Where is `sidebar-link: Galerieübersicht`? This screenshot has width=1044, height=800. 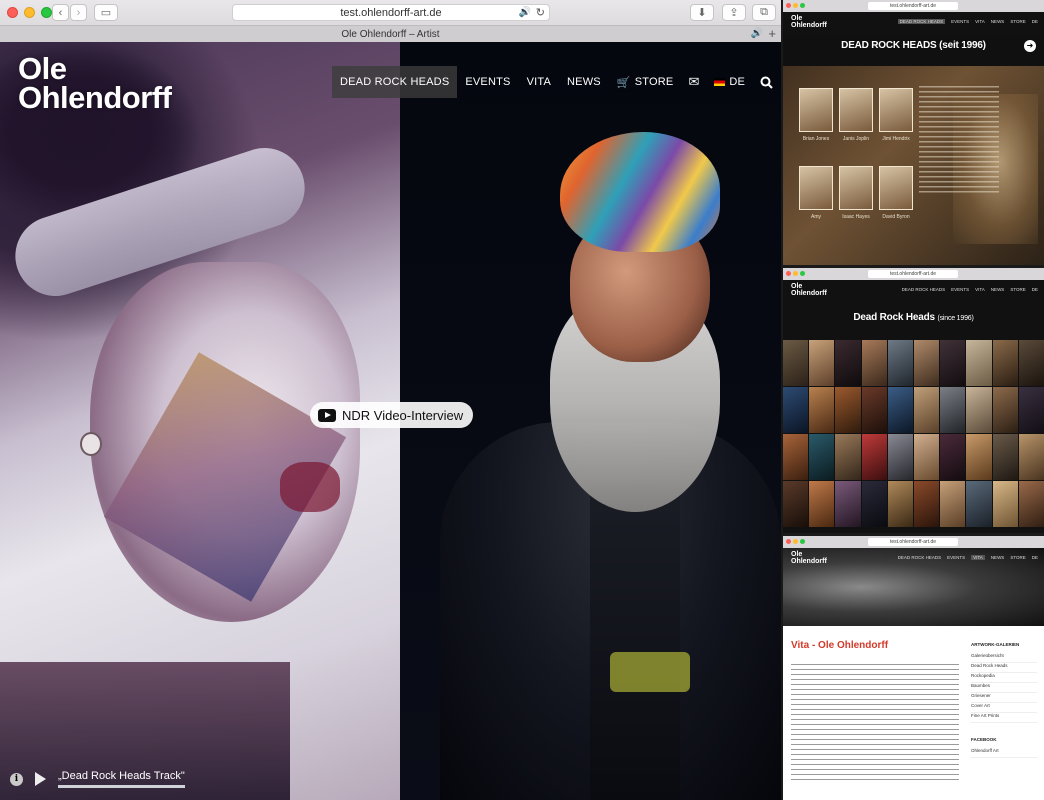 sidebar-link: Galerieübersicht is located at coordinates (1004, 658).